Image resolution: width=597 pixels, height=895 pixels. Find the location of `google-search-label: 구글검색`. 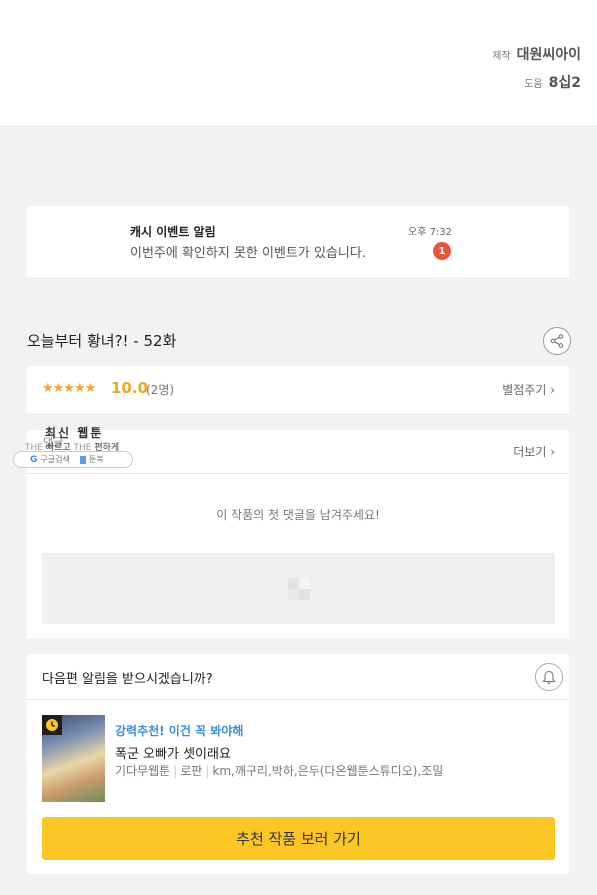

google-search-label: 구글검색 is located at coordinates (55, 459).